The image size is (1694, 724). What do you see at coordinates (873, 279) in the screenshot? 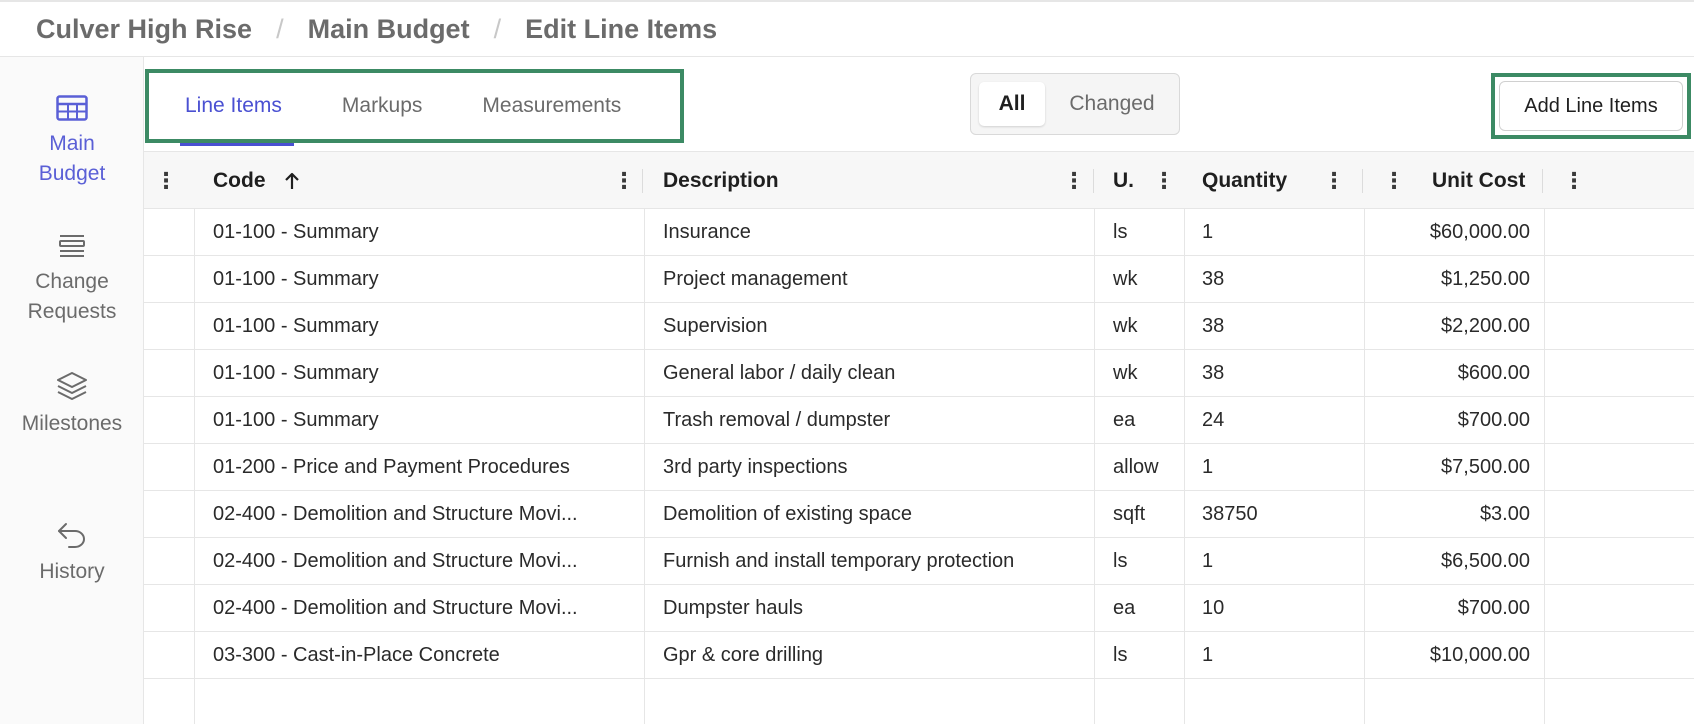
I see `cell-description: Project management` at bounding box center [873, 279].